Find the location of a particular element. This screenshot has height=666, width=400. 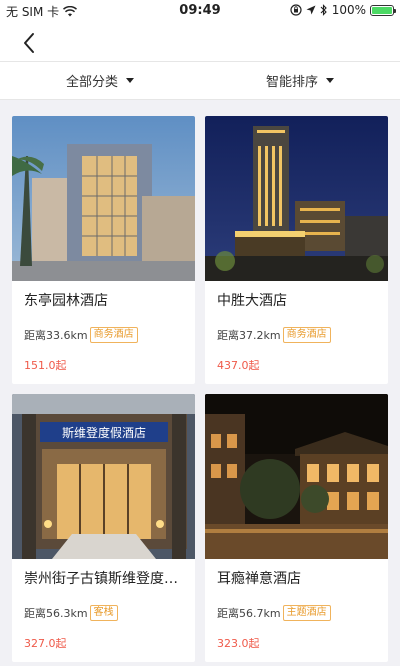

hotel-distance: 距离56.3km is located at coordinates (56, 613).